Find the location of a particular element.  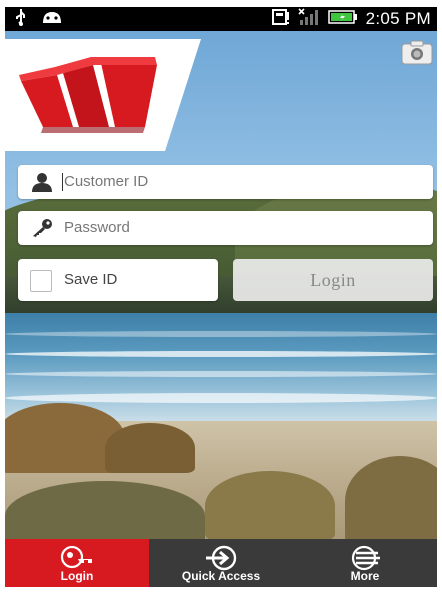

password-field: Password is located at coordinates (225, 228).